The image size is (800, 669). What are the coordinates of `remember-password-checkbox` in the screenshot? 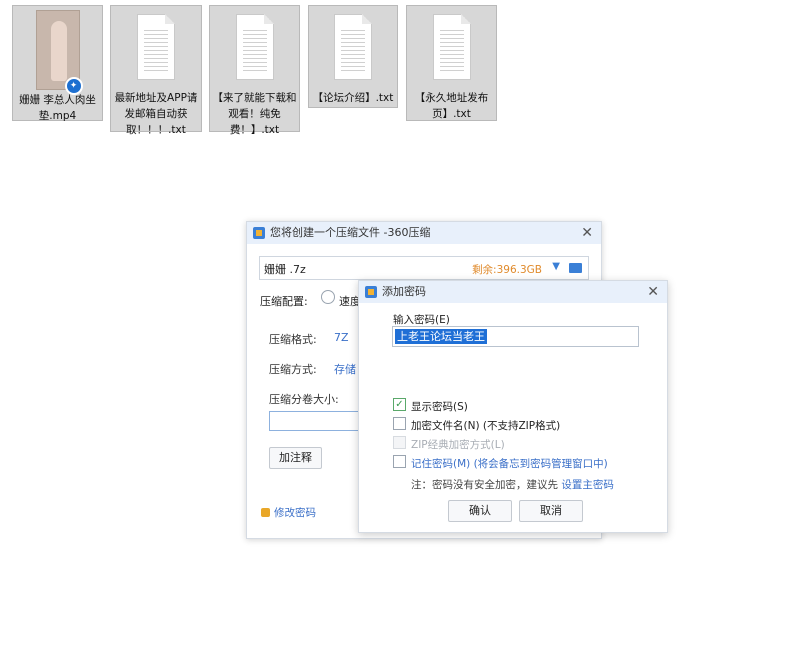 It's located at (399, 461).